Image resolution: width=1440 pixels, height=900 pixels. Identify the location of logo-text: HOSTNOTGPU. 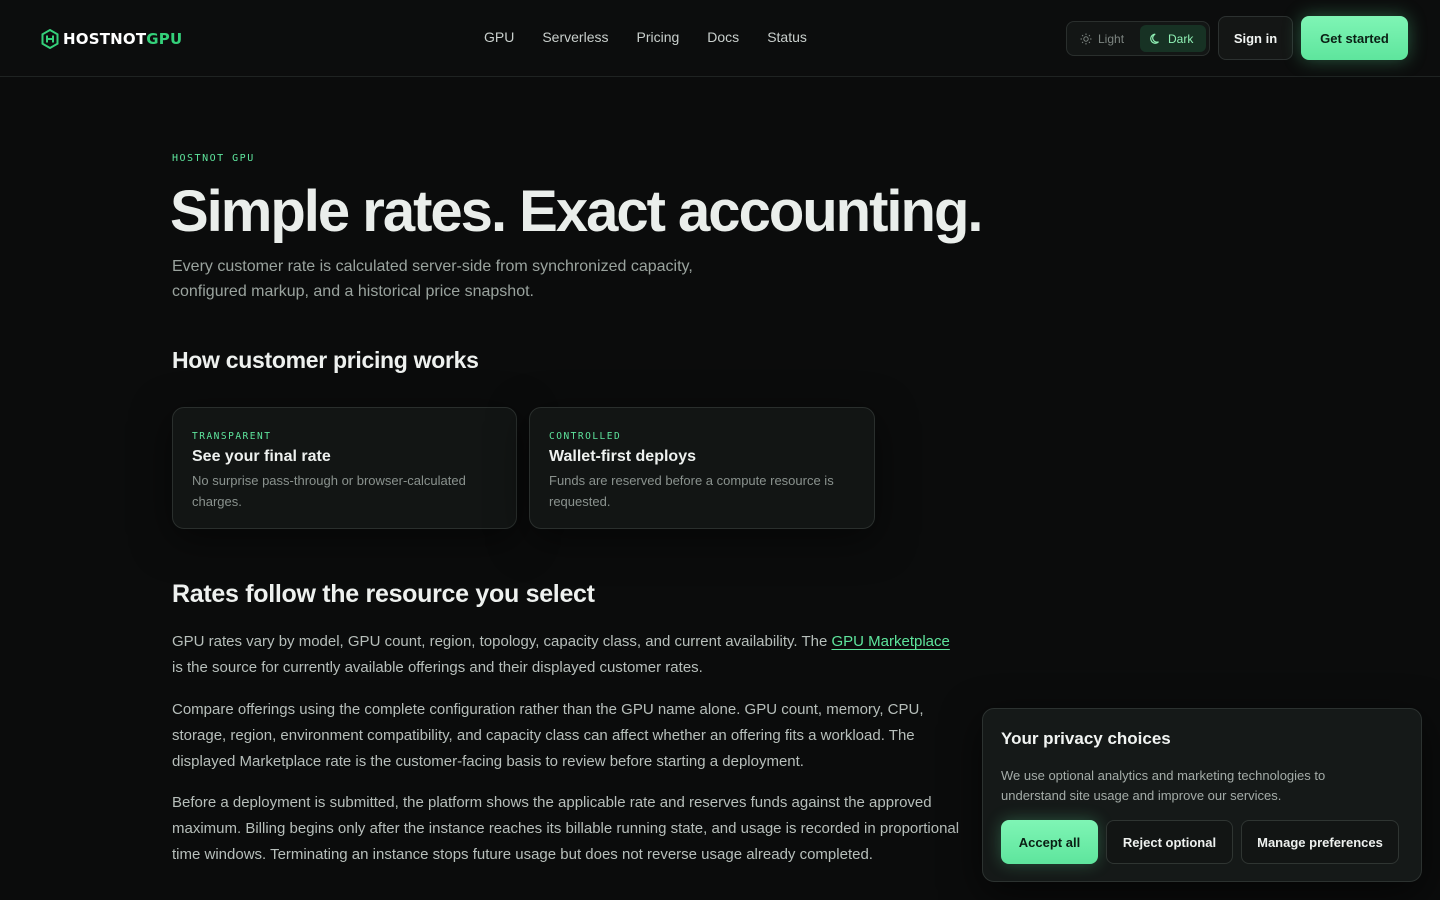
(123, 39).